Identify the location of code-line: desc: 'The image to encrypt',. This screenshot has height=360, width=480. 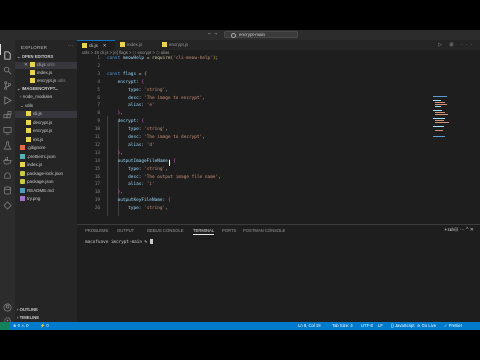
(156, 98).